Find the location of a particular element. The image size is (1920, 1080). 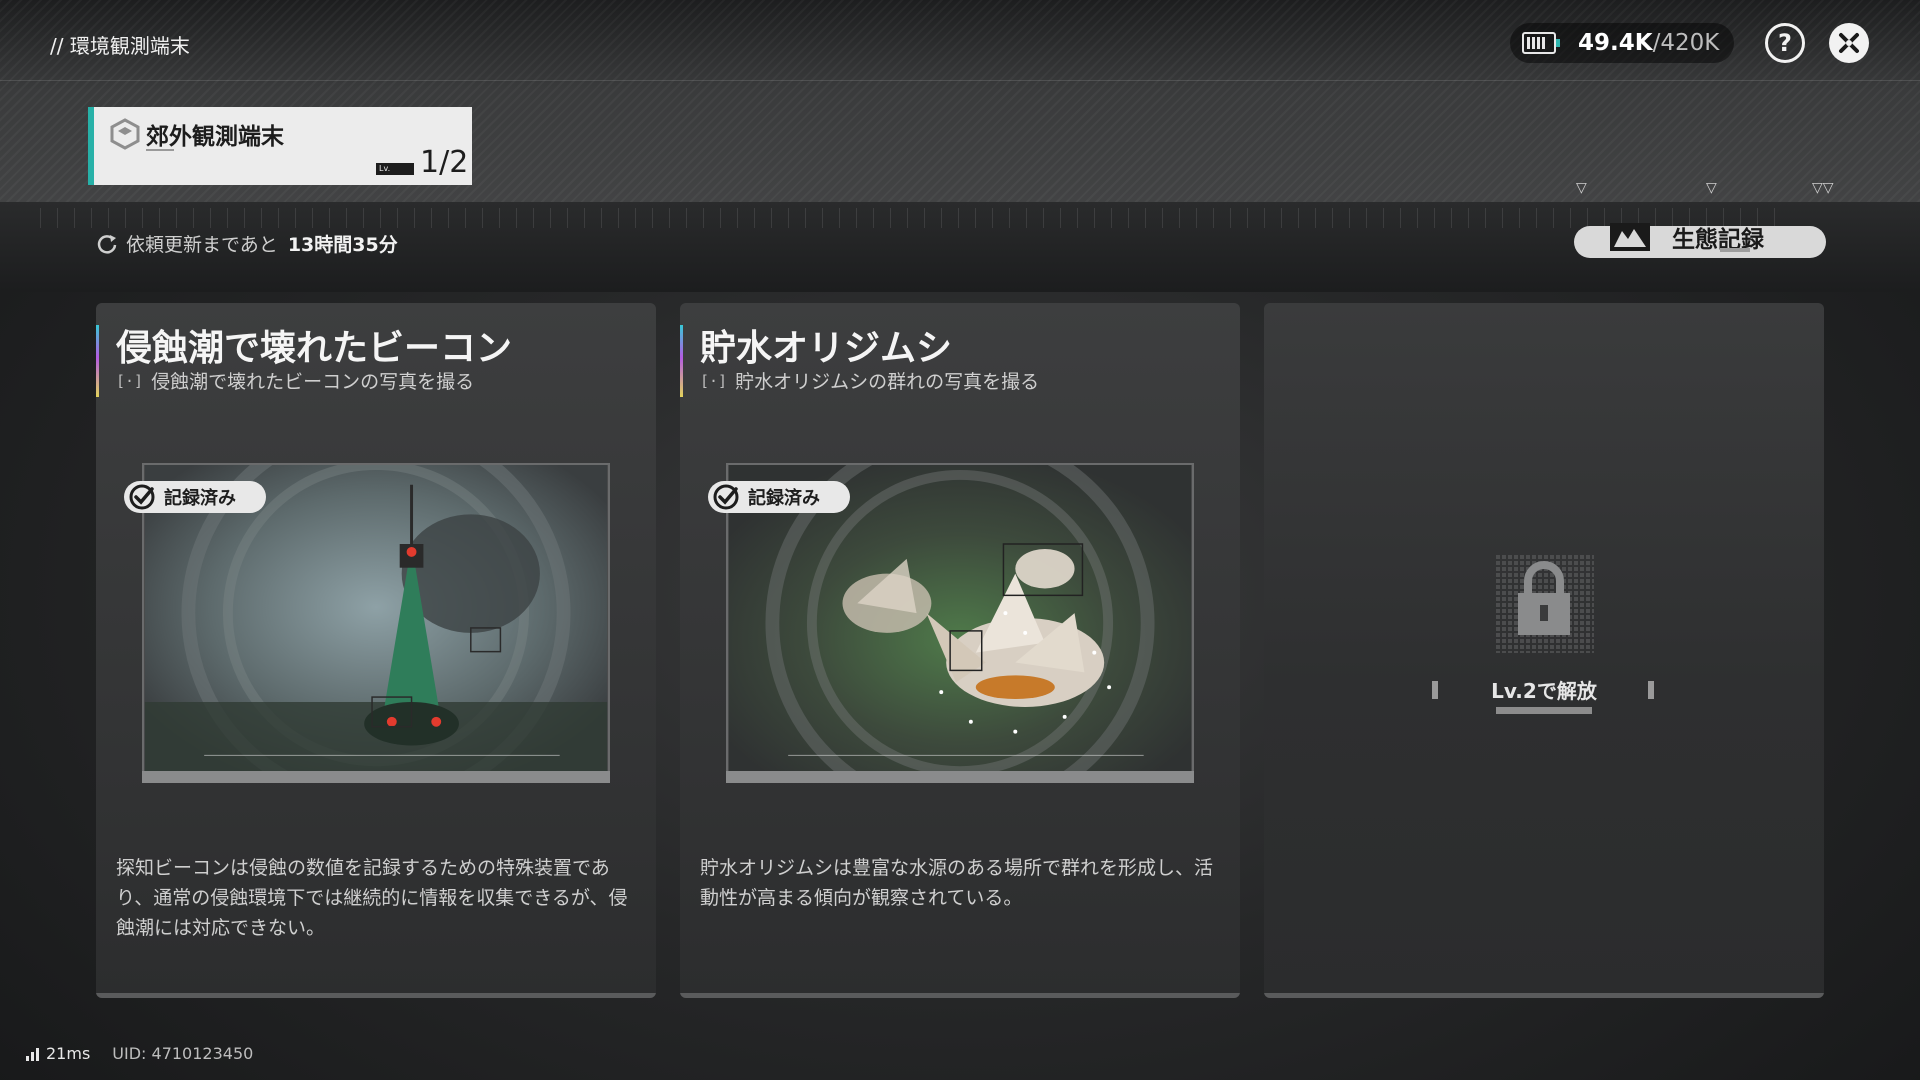

terminal-underline is located at coordinates (160, 150).